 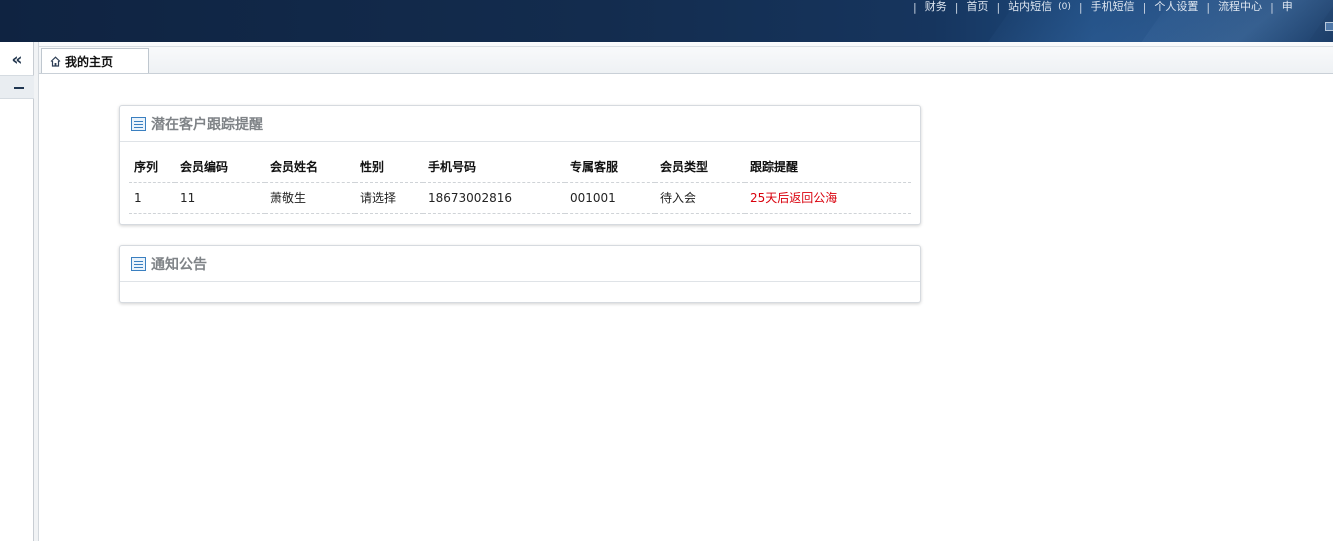 I want to click on panel-title: 潜在客户跟踪提醒, so click(x=207, y=124).